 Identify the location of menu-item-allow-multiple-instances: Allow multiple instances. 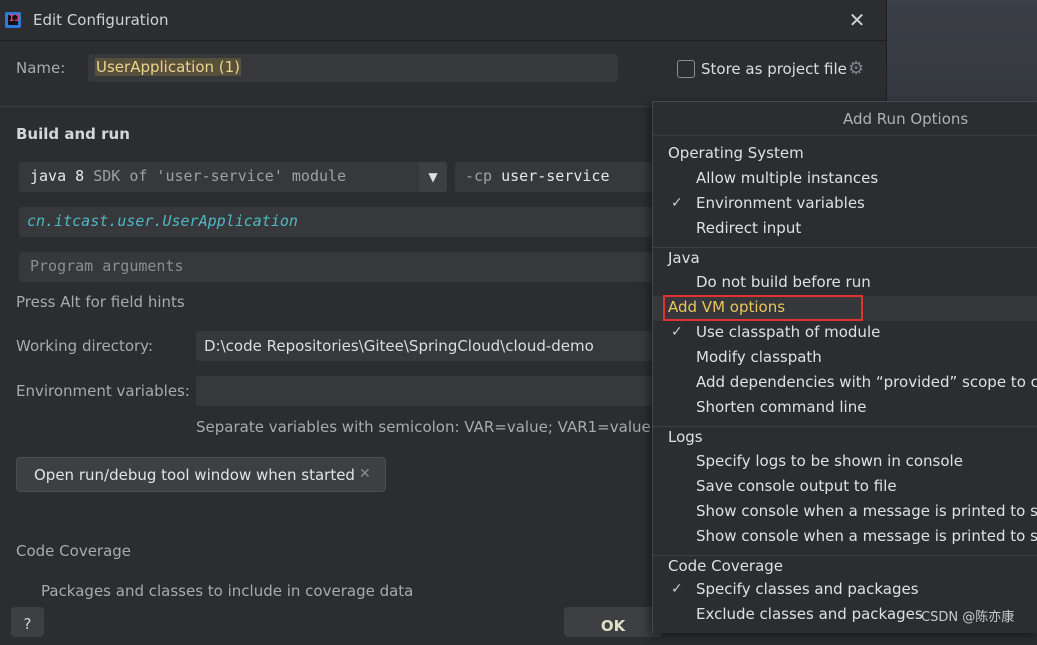
(787, 178).